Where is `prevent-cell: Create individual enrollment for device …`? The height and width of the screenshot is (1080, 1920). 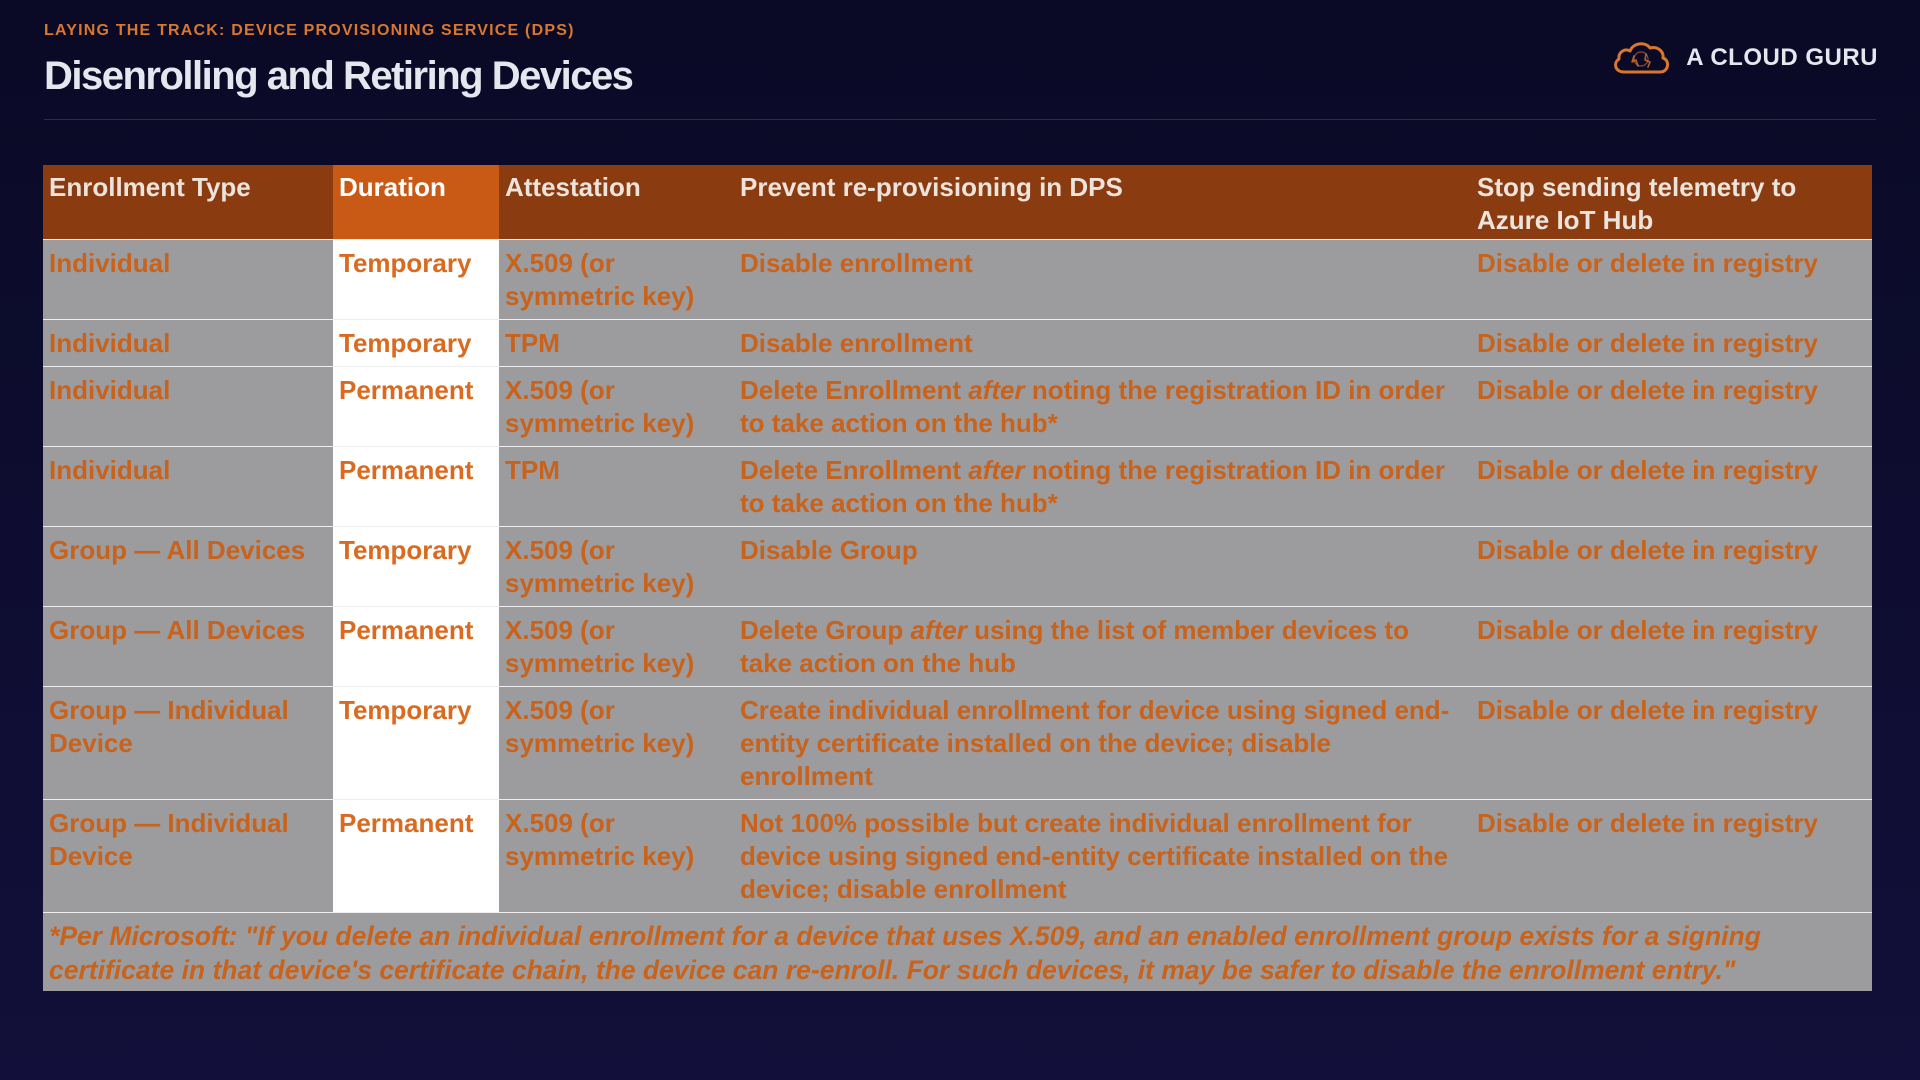
prevent-cell: Create individual enrollment for device … is located at coordinates (1102, 743).